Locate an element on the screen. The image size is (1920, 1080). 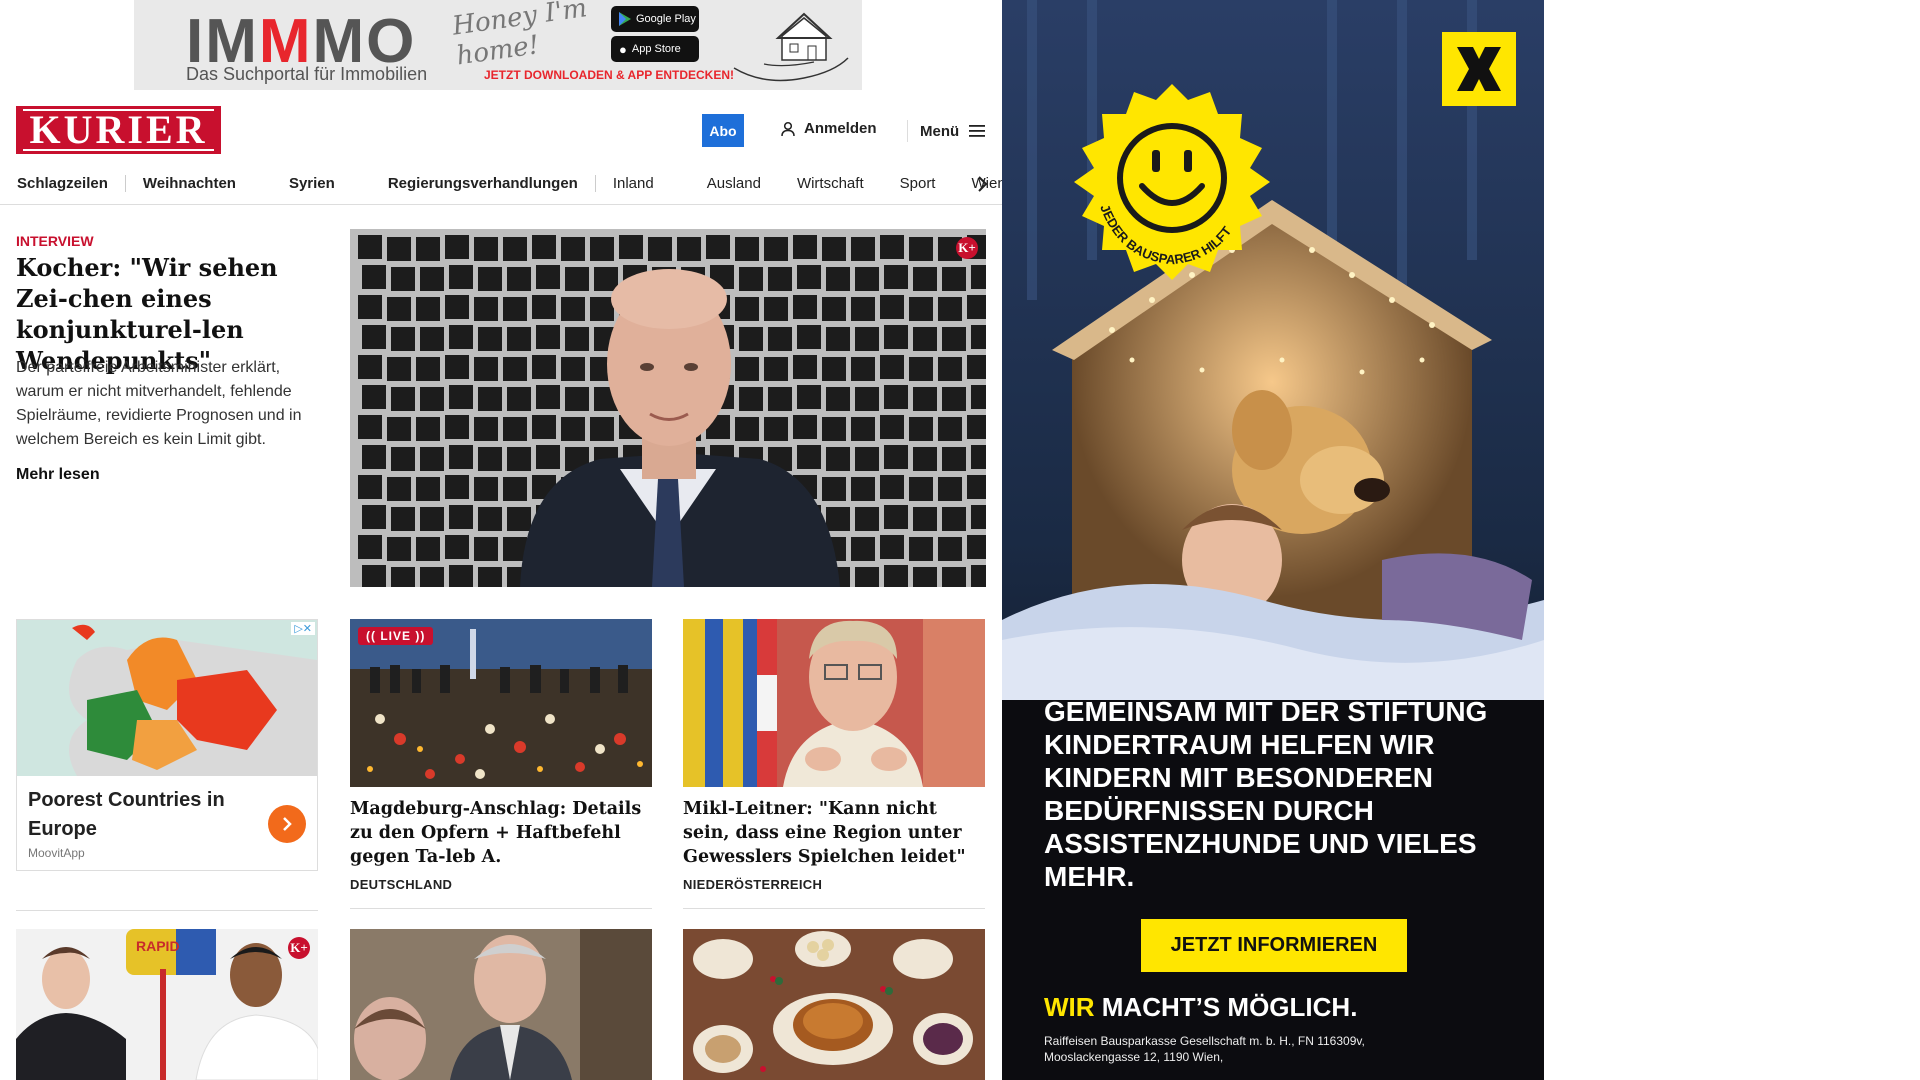
article-image is located at coordinates (834, 1004).